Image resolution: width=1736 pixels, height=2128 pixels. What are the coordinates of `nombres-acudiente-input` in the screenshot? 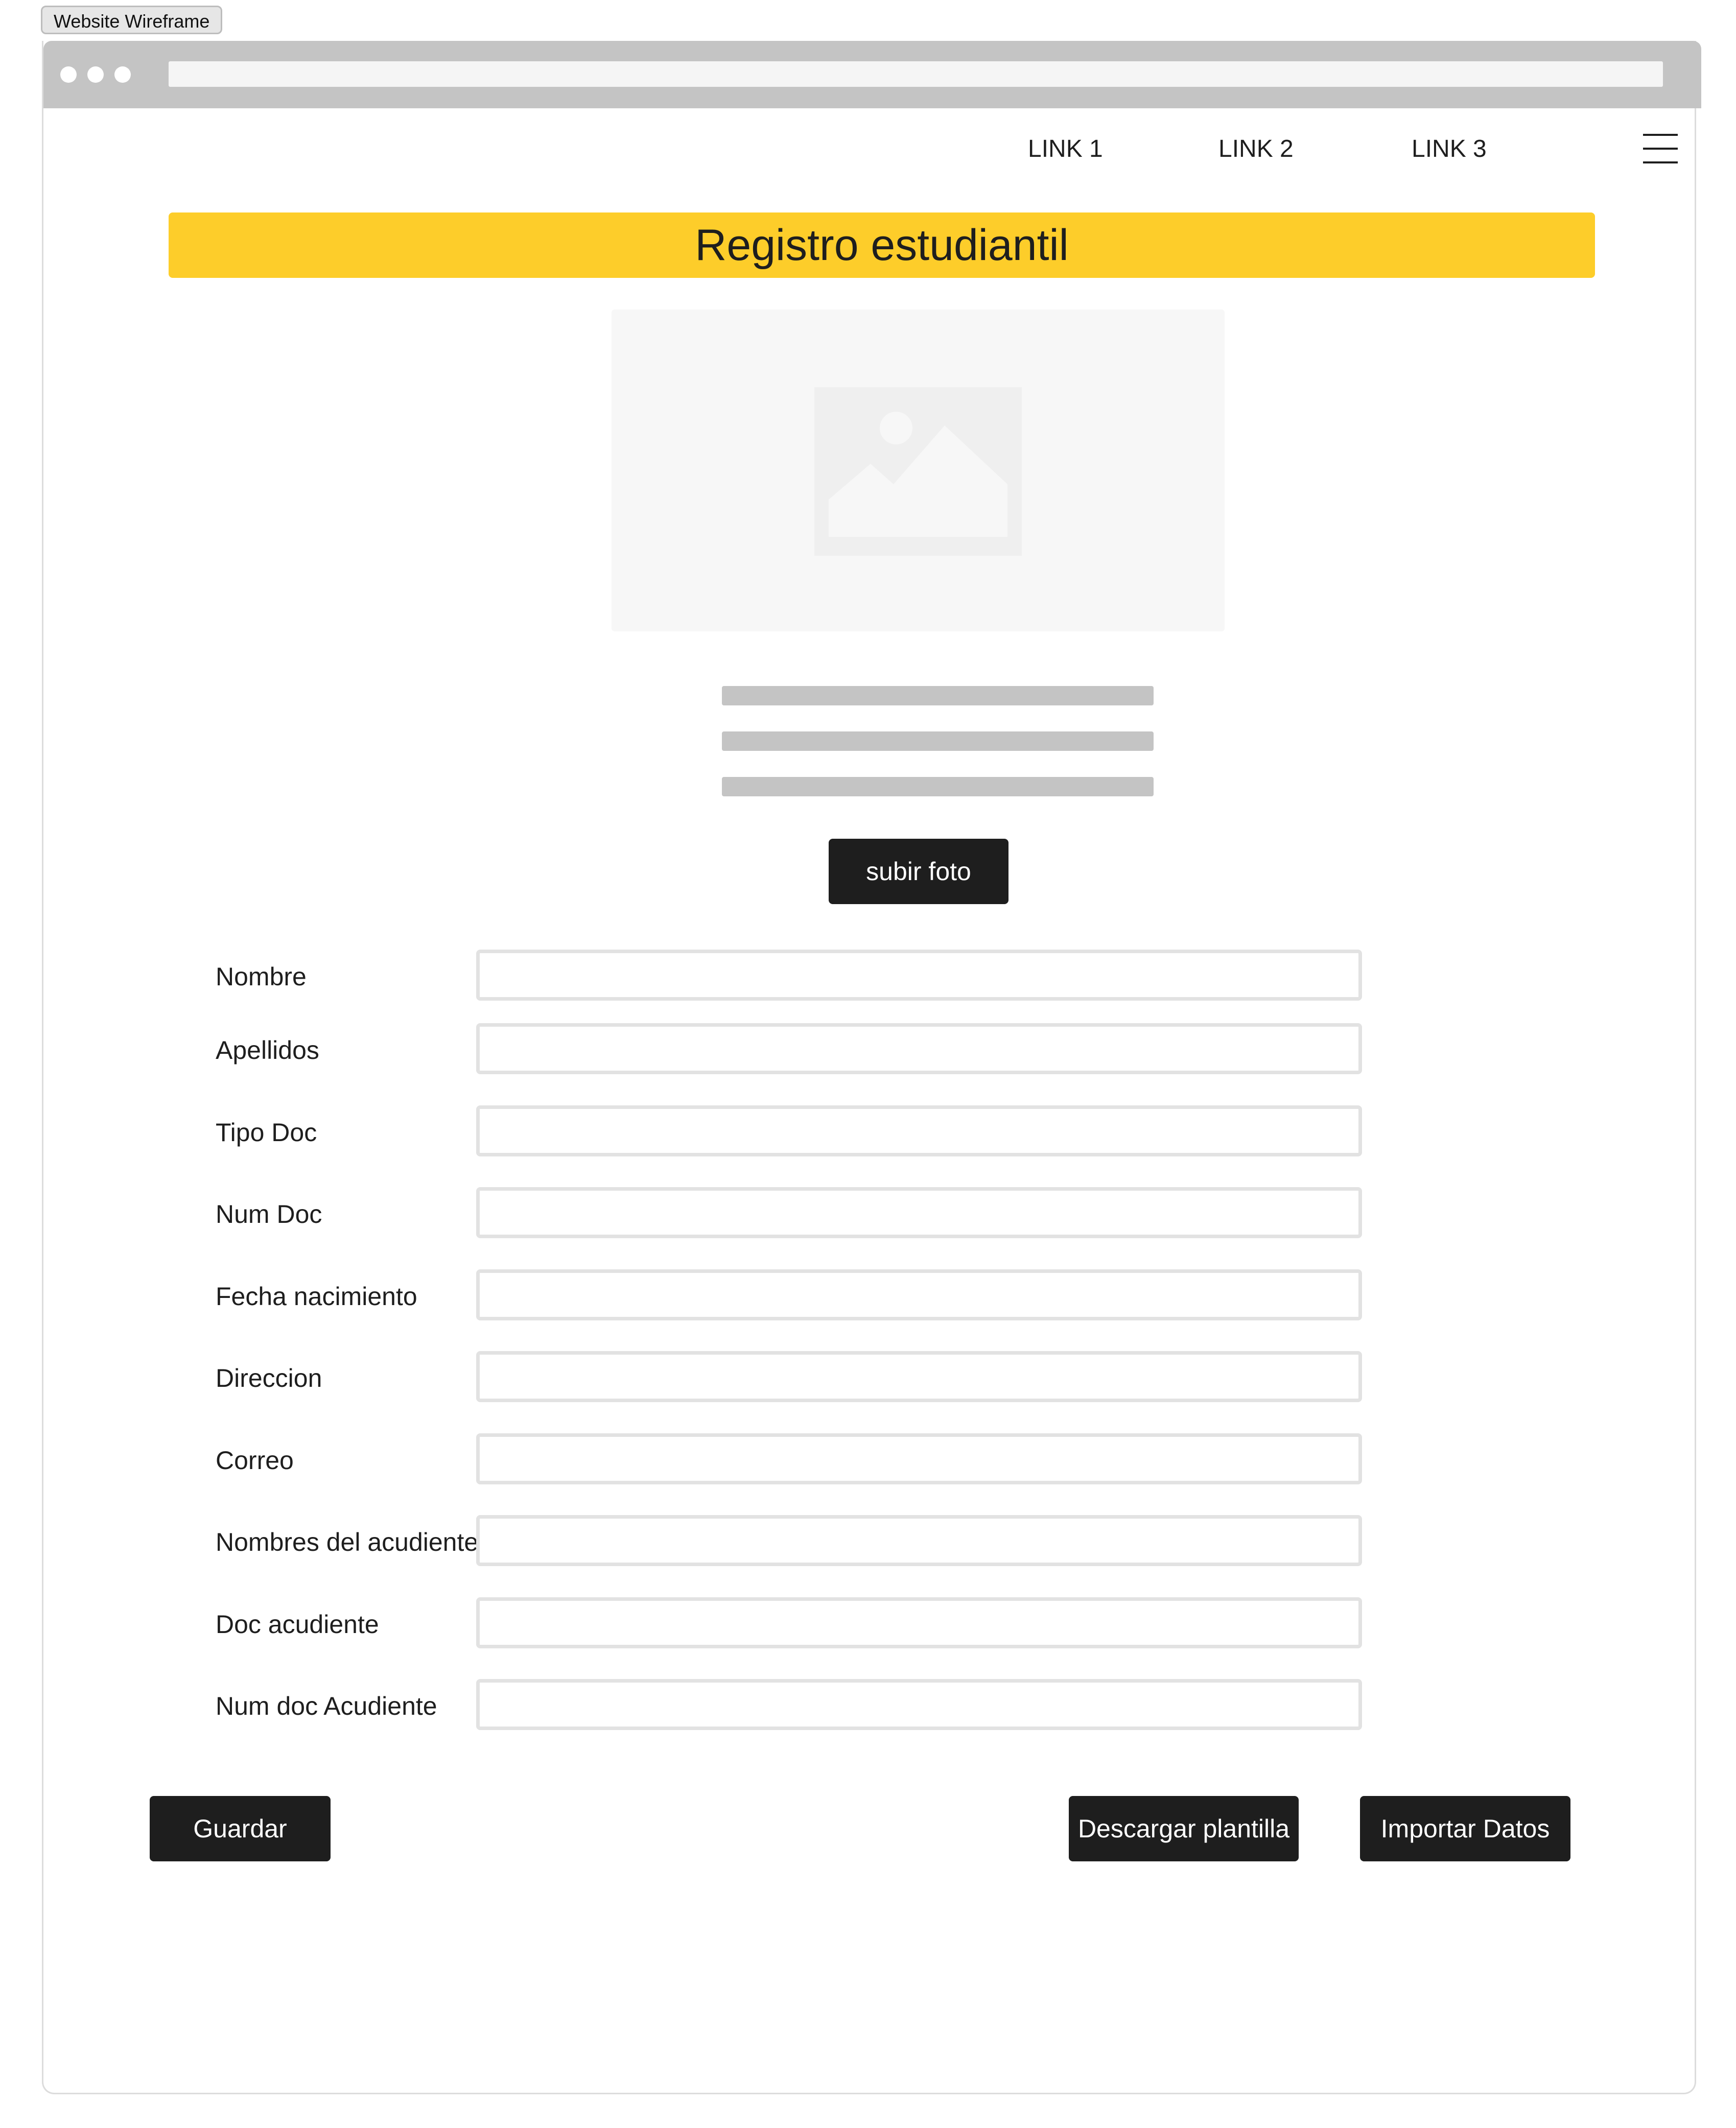 It's located at (919, 1540).